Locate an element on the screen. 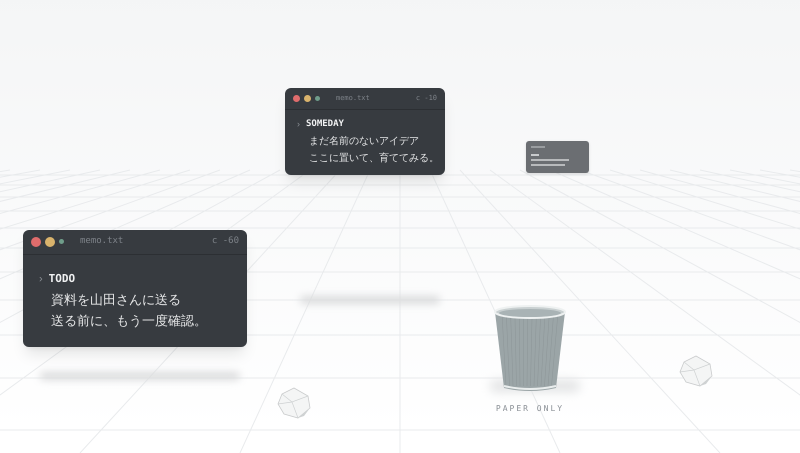 This screenshot has height=453, width=800. note-line: まだ名前のないアイデア is located at coordinates (364, 142).